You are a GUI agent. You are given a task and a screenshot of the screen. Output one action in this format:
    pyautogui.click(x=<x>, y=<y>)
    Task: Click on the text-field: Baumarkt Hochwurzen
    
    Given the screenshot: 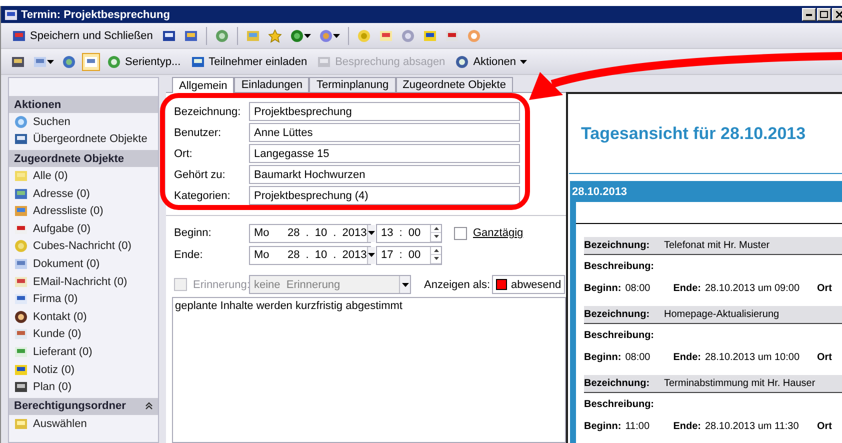 What is the action you would take?
    pyautogui.click(x=384, y=174)
    